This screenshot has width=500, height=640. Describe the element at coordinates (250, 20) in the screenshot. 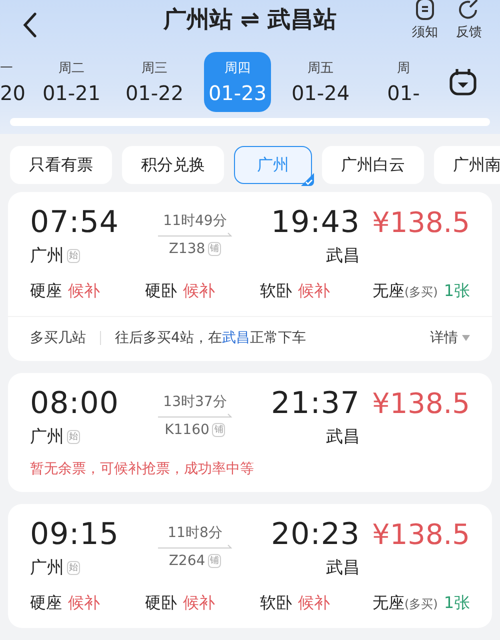

I see `route-title: 广州站 ⇌ 武昌站` at that location.